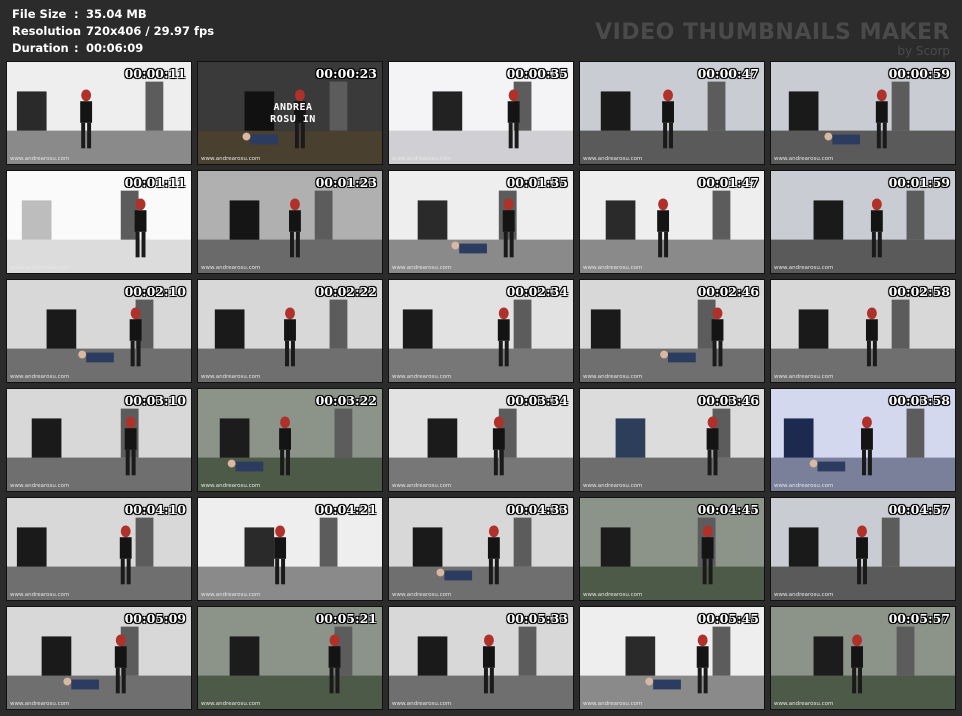 The image size is (962, 716). What do you see at coordinates (728, 400) in the screenshot?
I see `thumbnail-timestamp: 00:03:46` at bounding box center [728, 400].